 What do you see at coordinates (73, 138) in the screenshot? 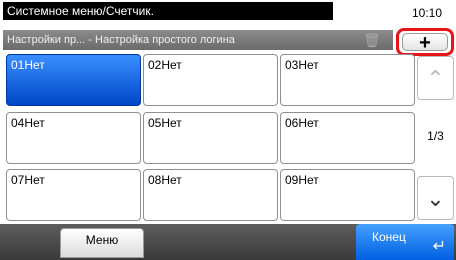
I see `grid-cell: 04Нет` at bounding box center [73, 138].